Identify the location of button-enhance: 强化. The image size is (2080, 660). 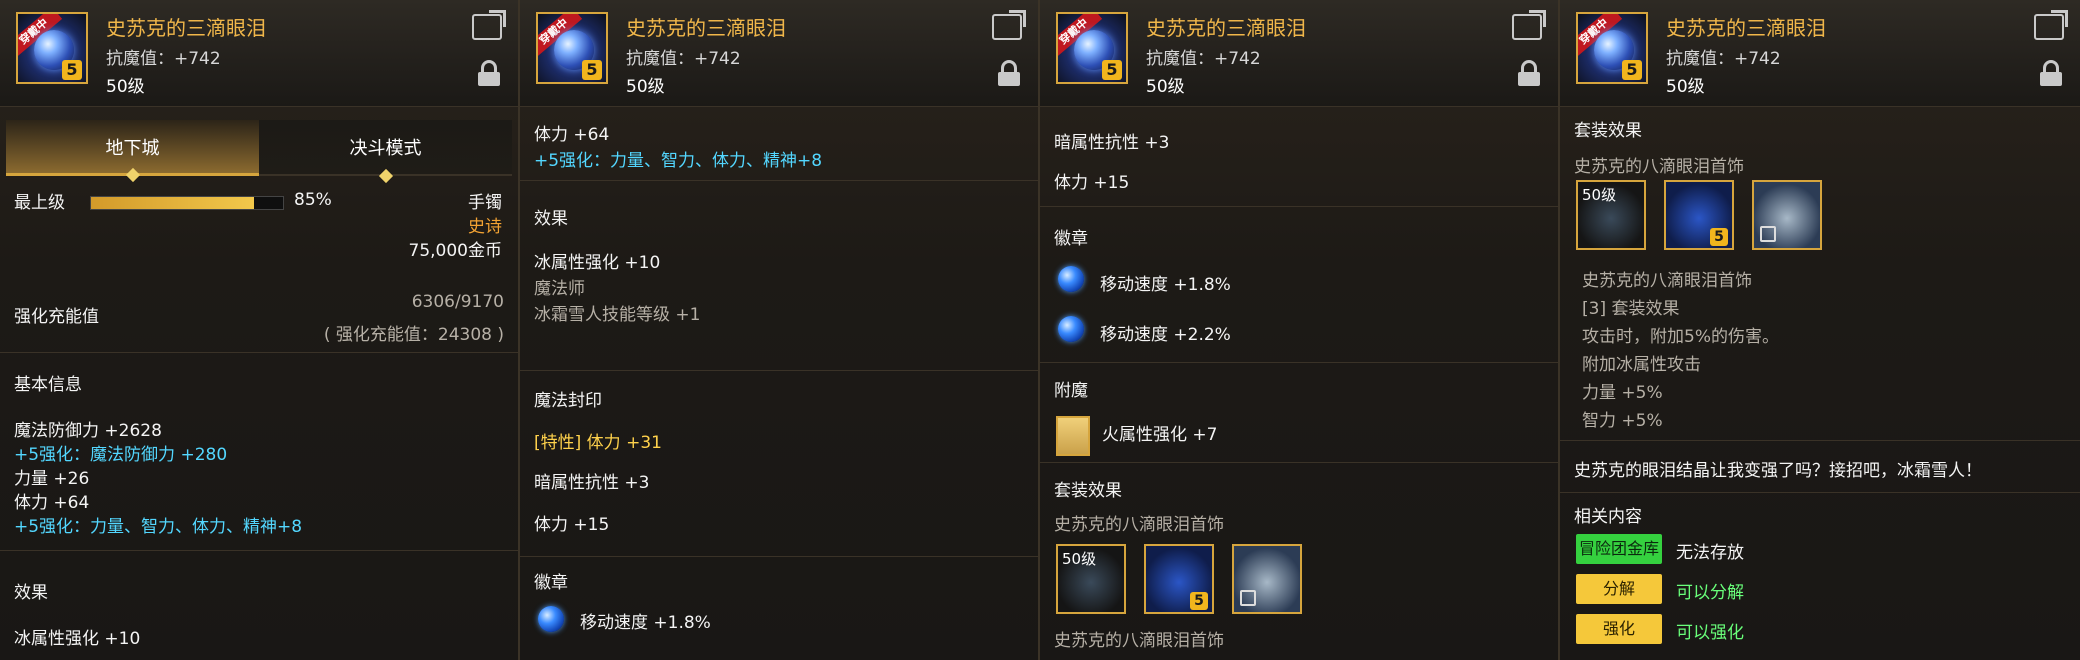
(1619, 629).